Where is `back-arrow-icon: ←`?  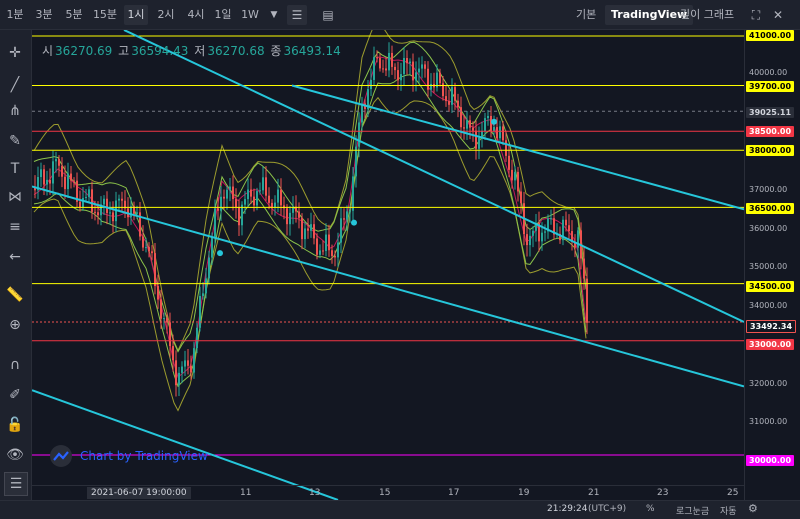
back-arrow-icon: ← is located at coordinates (15, 257).